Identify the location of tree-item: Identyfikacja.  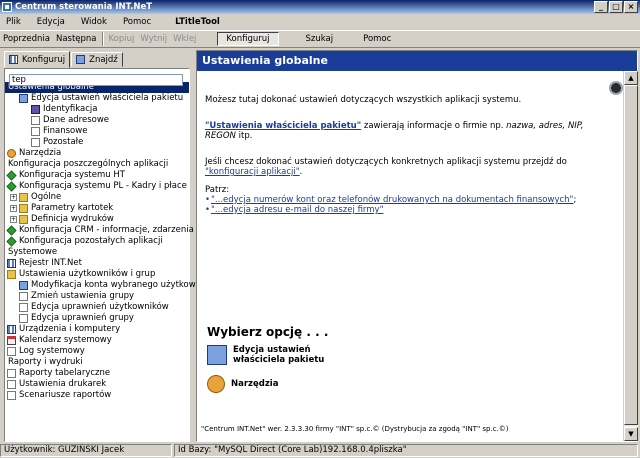
(97, 109).